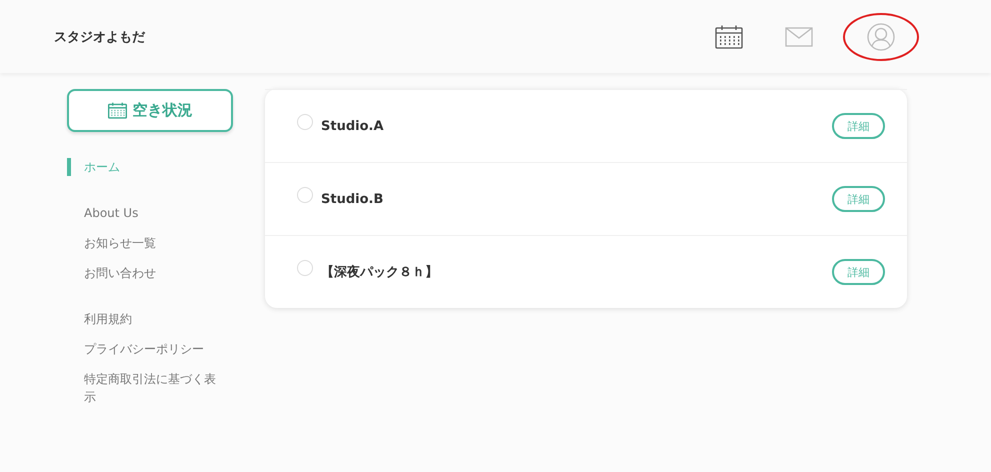 The image size is (991, 472). What do you see at coordinates (142, 349) in the screenshot?
I see `nav-link: プライバシーポリシー` at bounding box center [142, 349].